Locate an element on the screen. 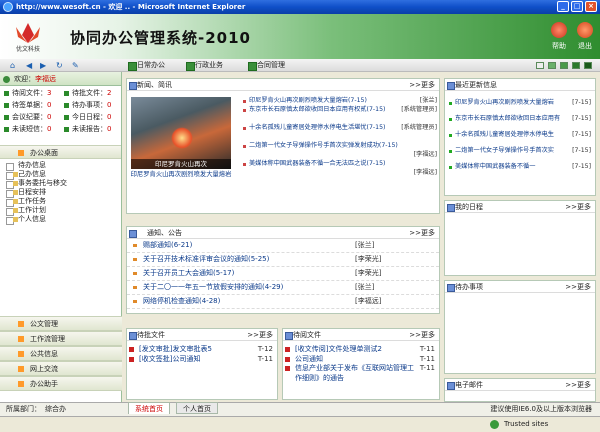  logo-text: 优文科技 is located at coordinates (28, 49).